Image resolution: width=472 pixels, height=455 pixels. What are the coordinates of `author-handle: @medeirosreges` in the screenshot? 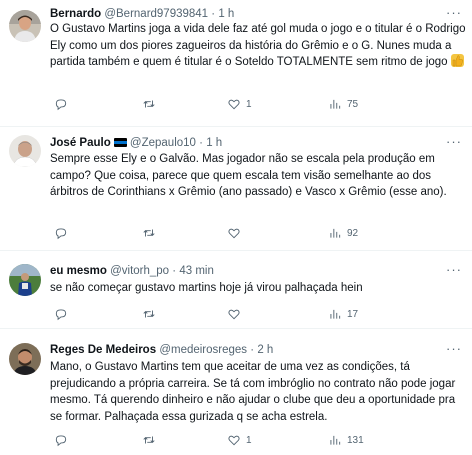 It's located at (203, 350).